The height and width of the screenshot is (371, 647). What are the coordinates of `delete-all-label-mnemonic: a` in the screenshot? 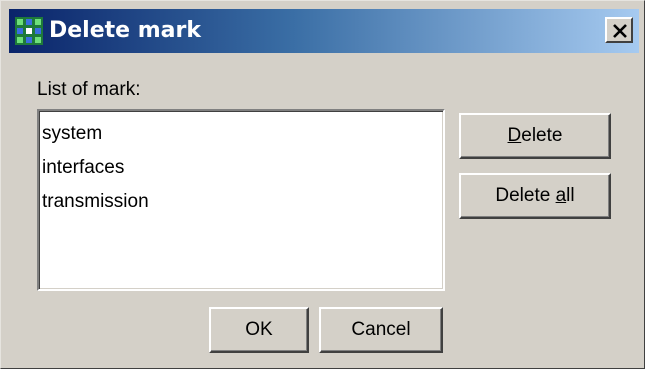 It's located at (561, 195).